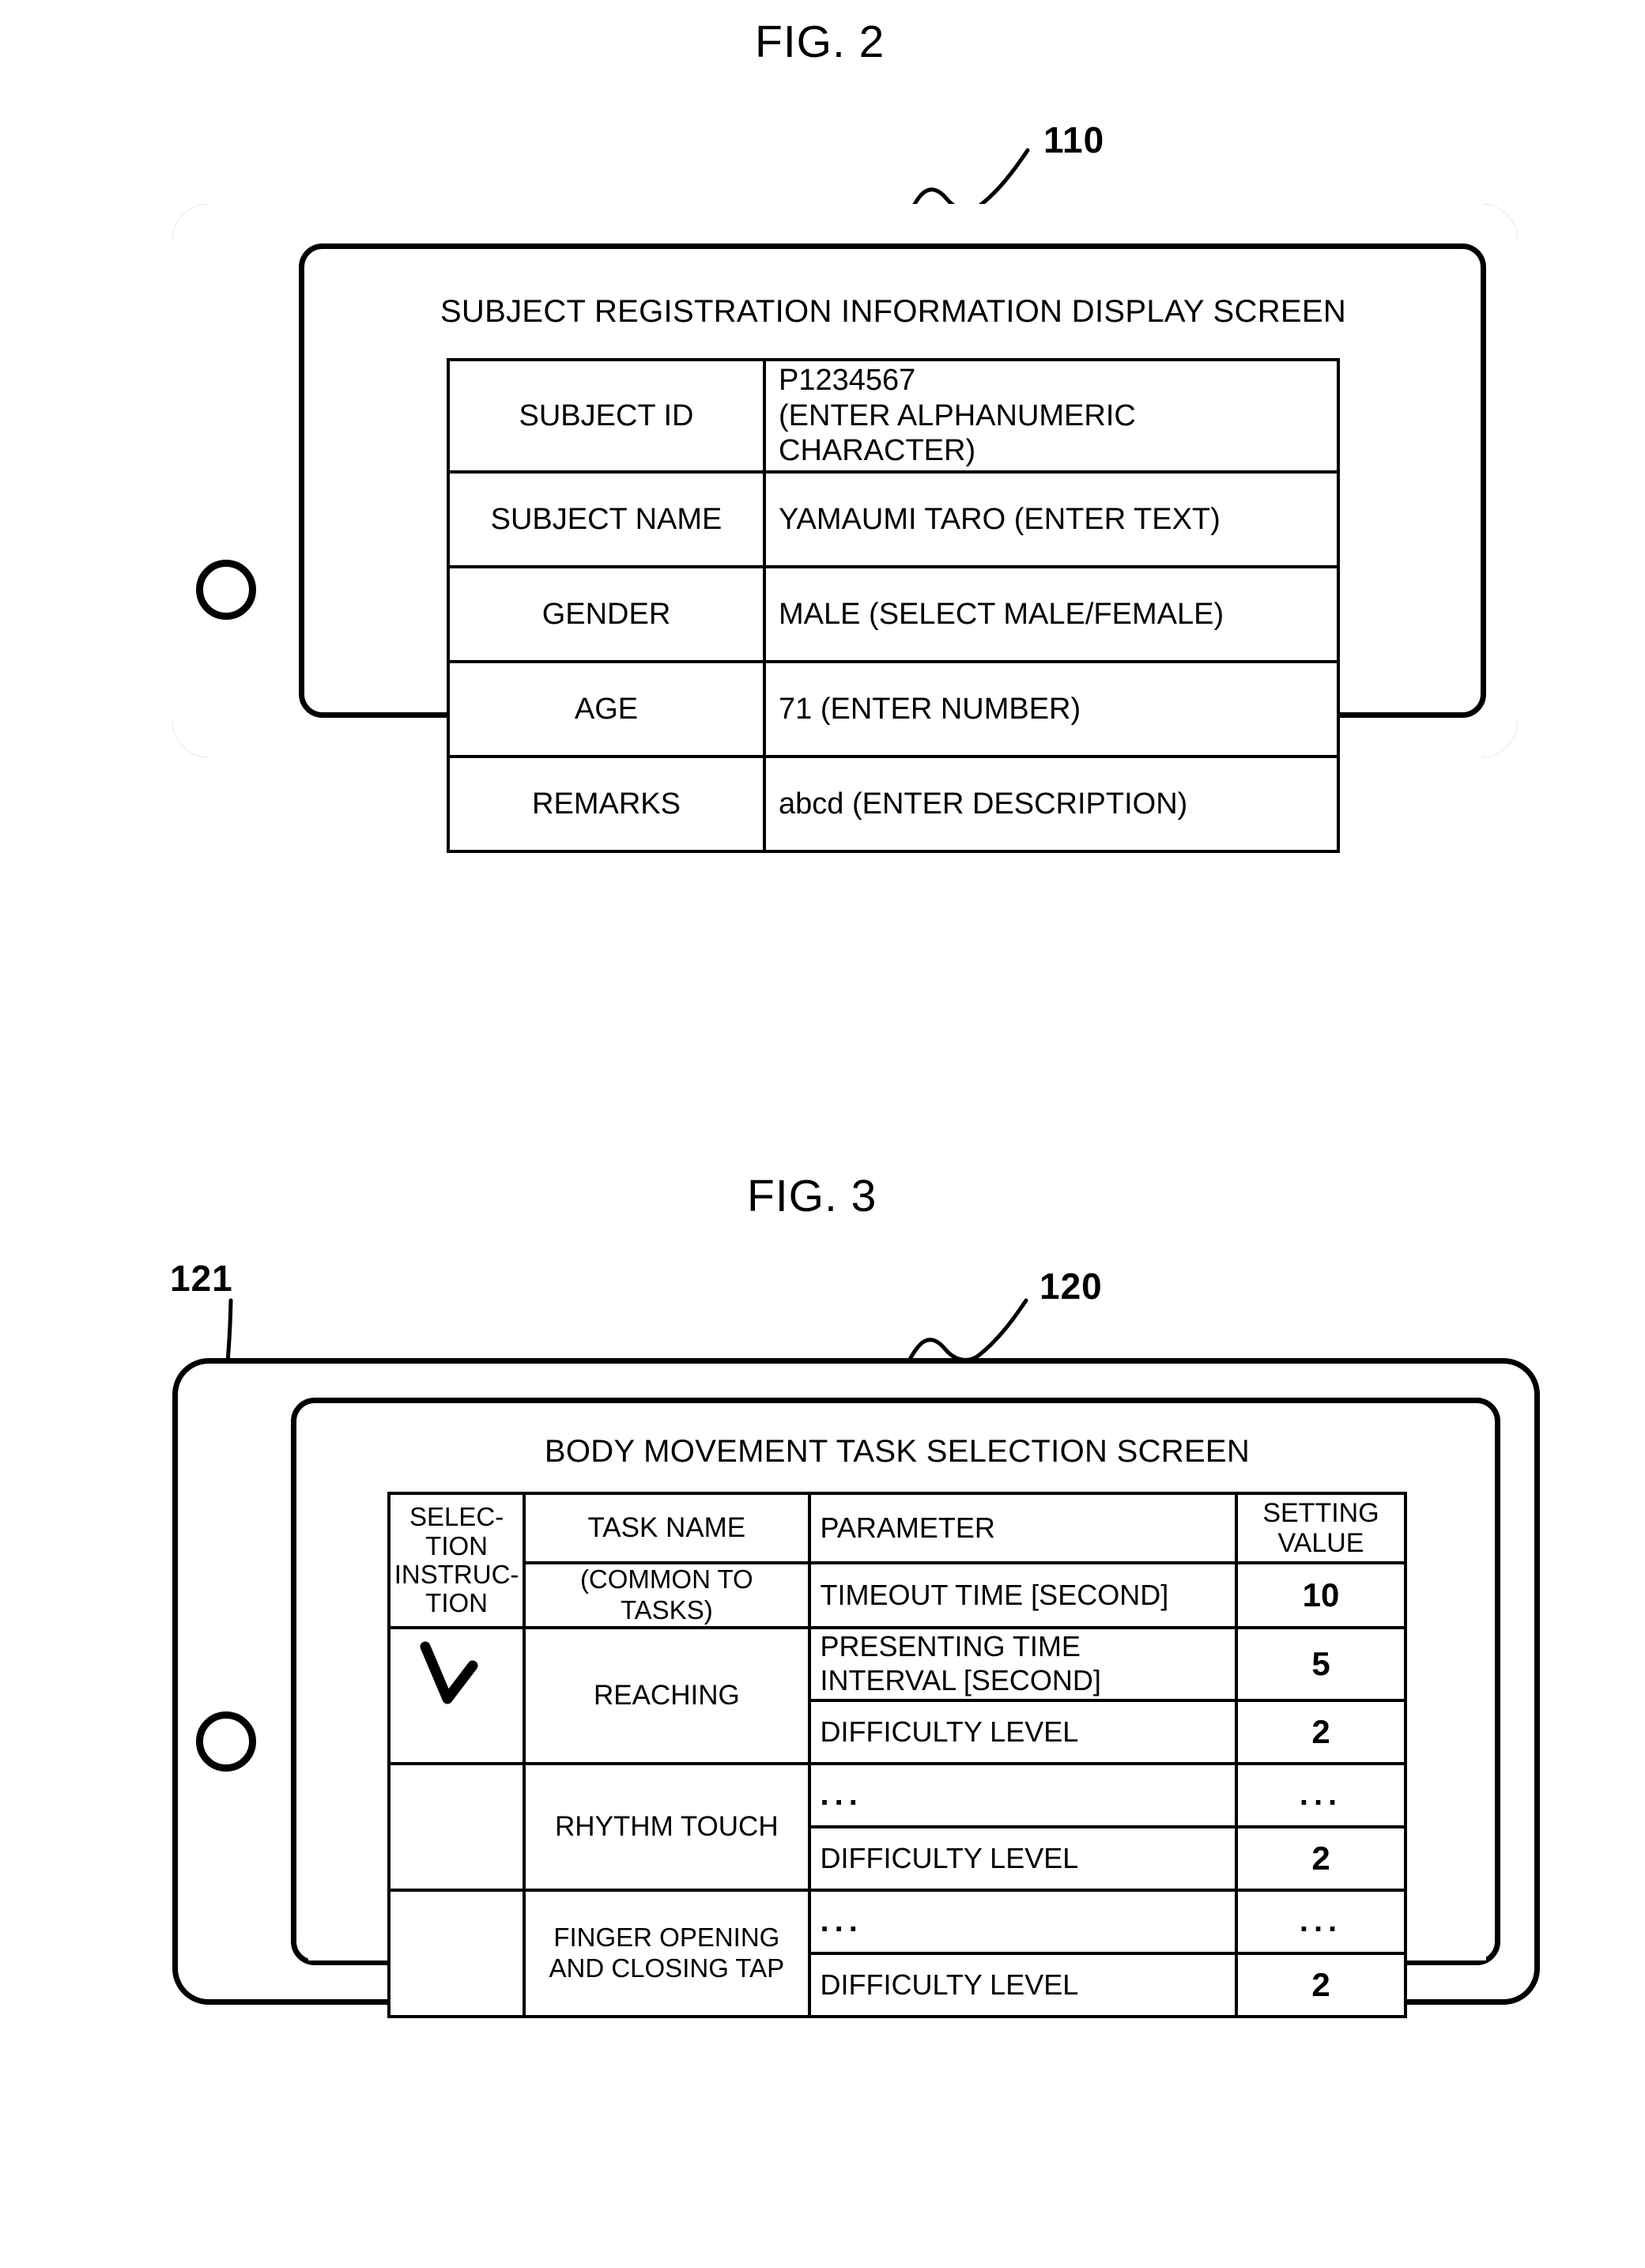  I want to click on figure-3-label: FIG. 3, so click(812, 1196).